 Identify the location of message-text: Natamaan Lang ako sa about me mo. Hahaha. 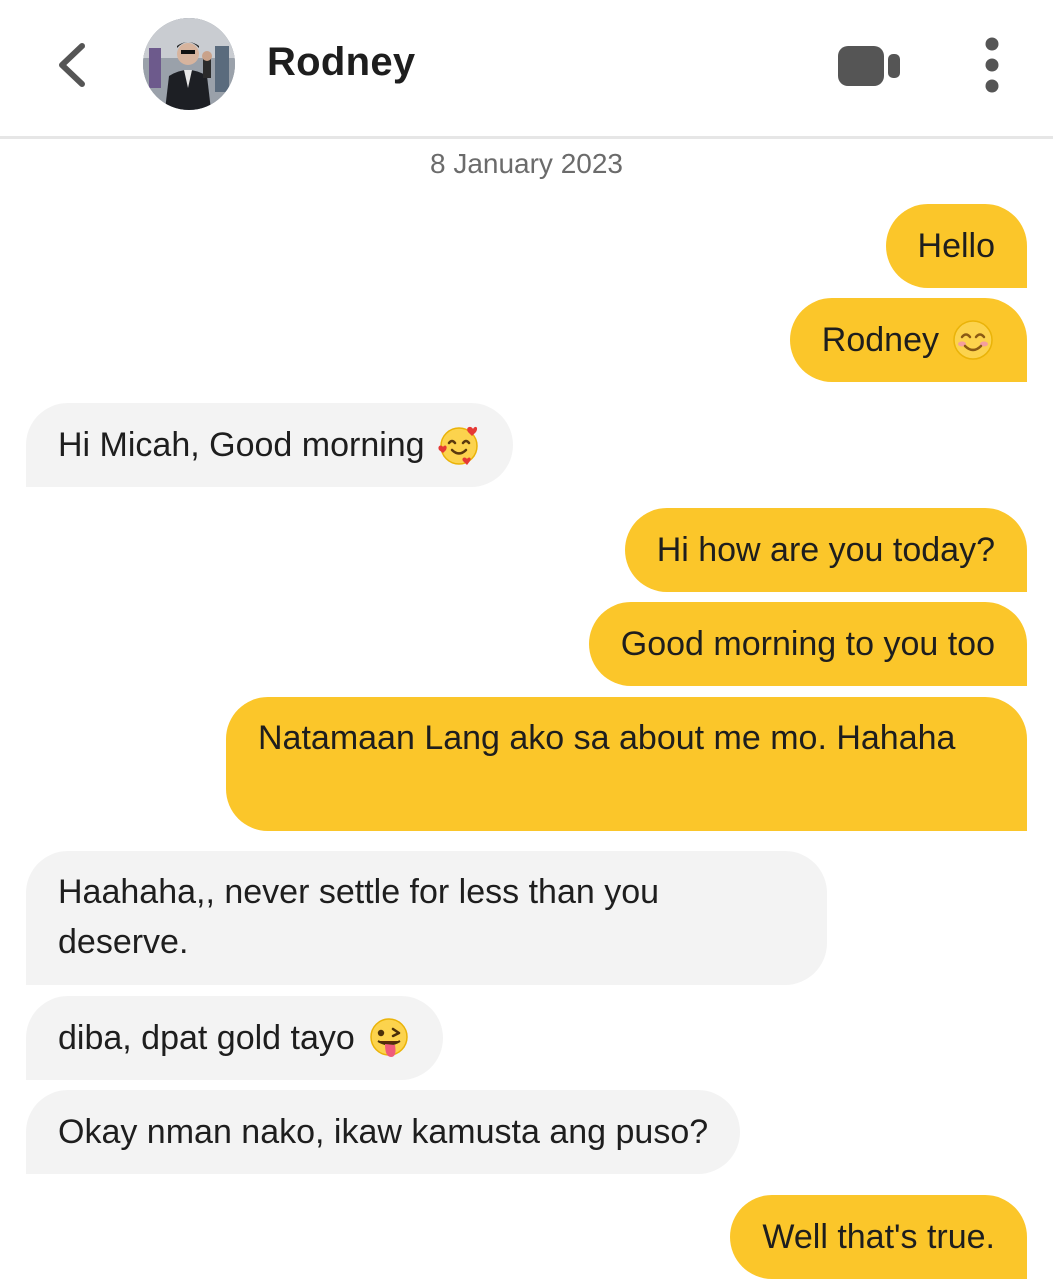
(607, 738).